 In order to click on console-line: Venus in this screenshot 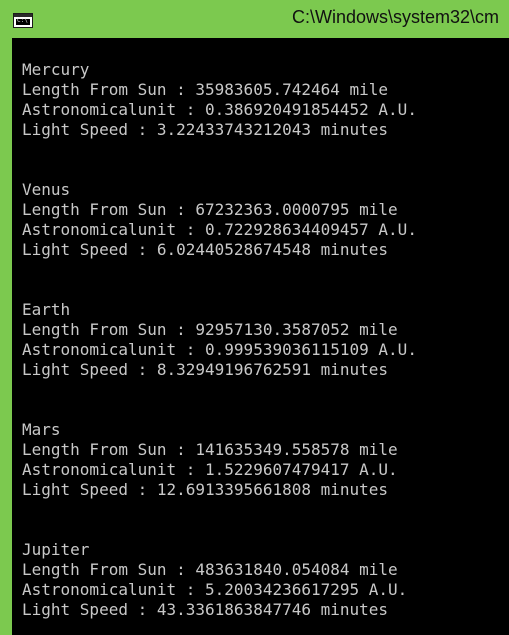, I will do `click(46, 189)`.